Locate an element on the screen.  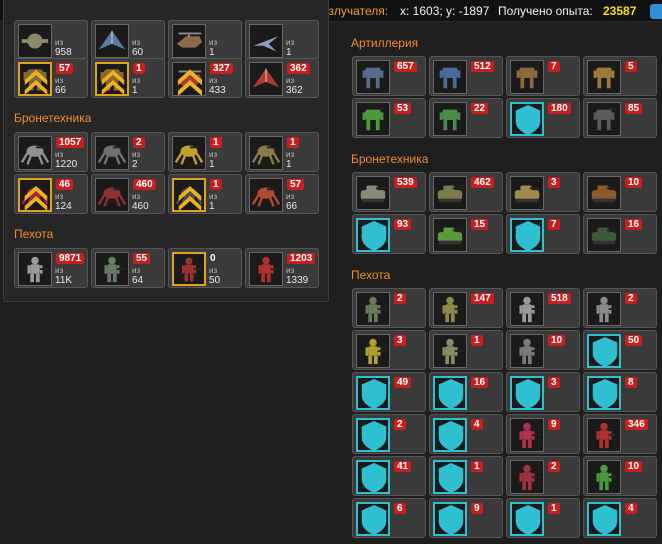
unit-card: 0 из 50 is located at coordinates (205, 268).